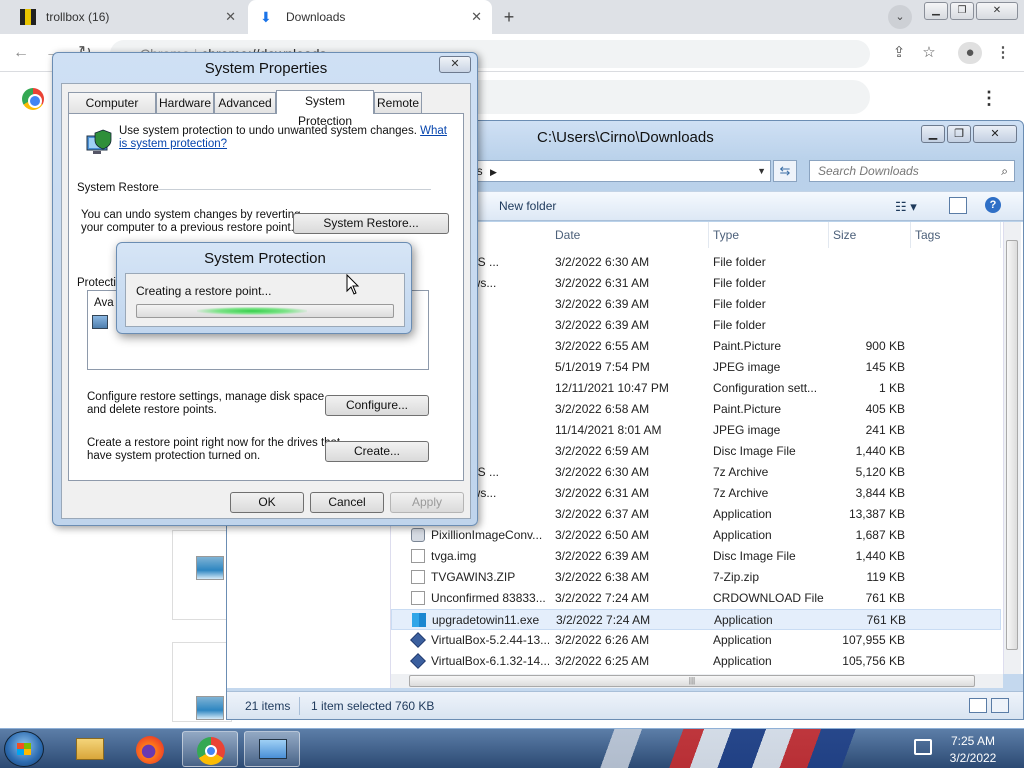 This screenshot has width=1024, height=768. Describe the element at coordinates (696, 304) in the screenshot. I see `table-row: N33/2/2022 6:39 AMFile folder` at that location.